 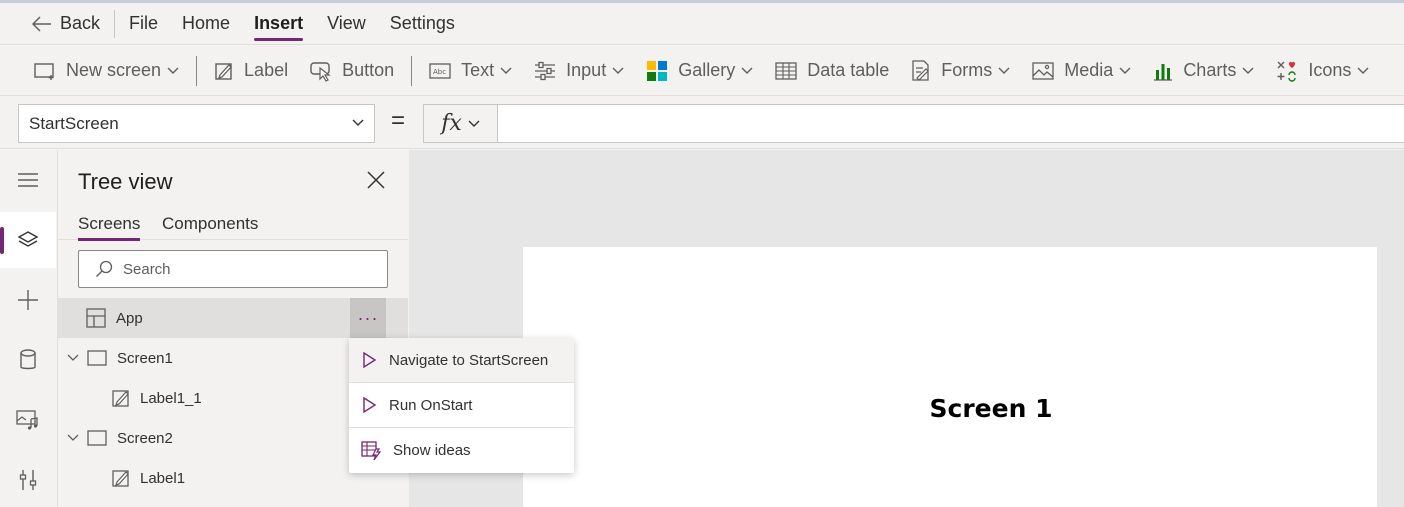 I want to click on text-input-icon: Abc, so click(x=440, y=70).